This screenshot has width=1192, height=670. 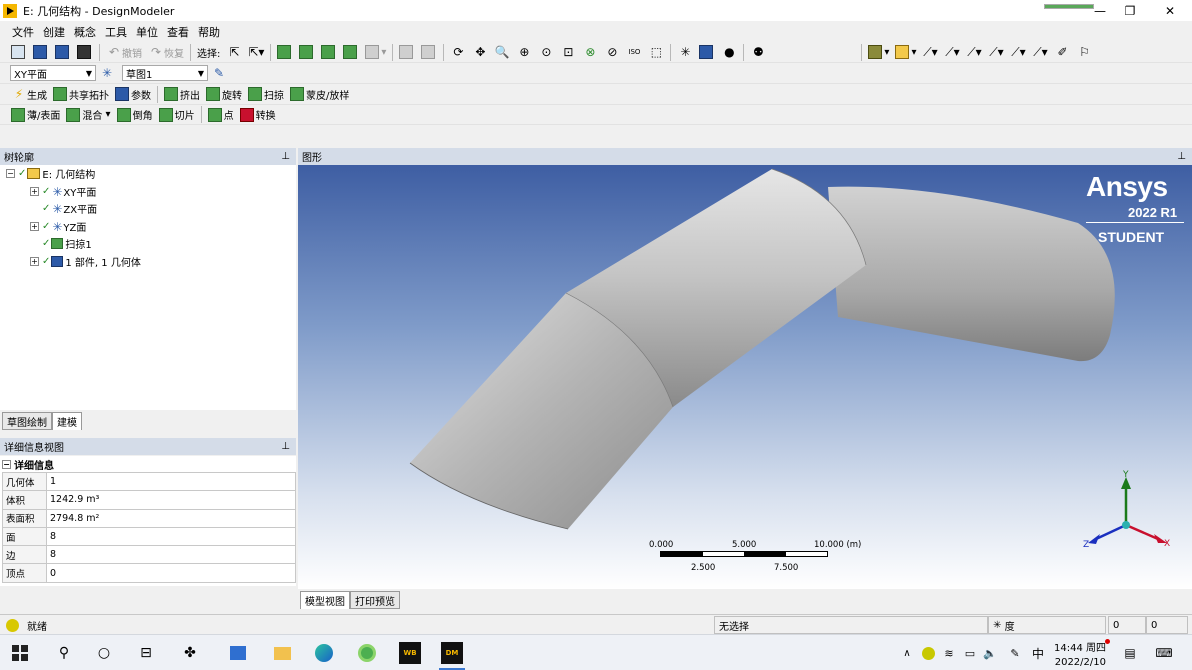 What do you see at coordinates (266, 94) in the screenshot?
I see `sweep-button: 扫掠` at bounding box center [266, 94].